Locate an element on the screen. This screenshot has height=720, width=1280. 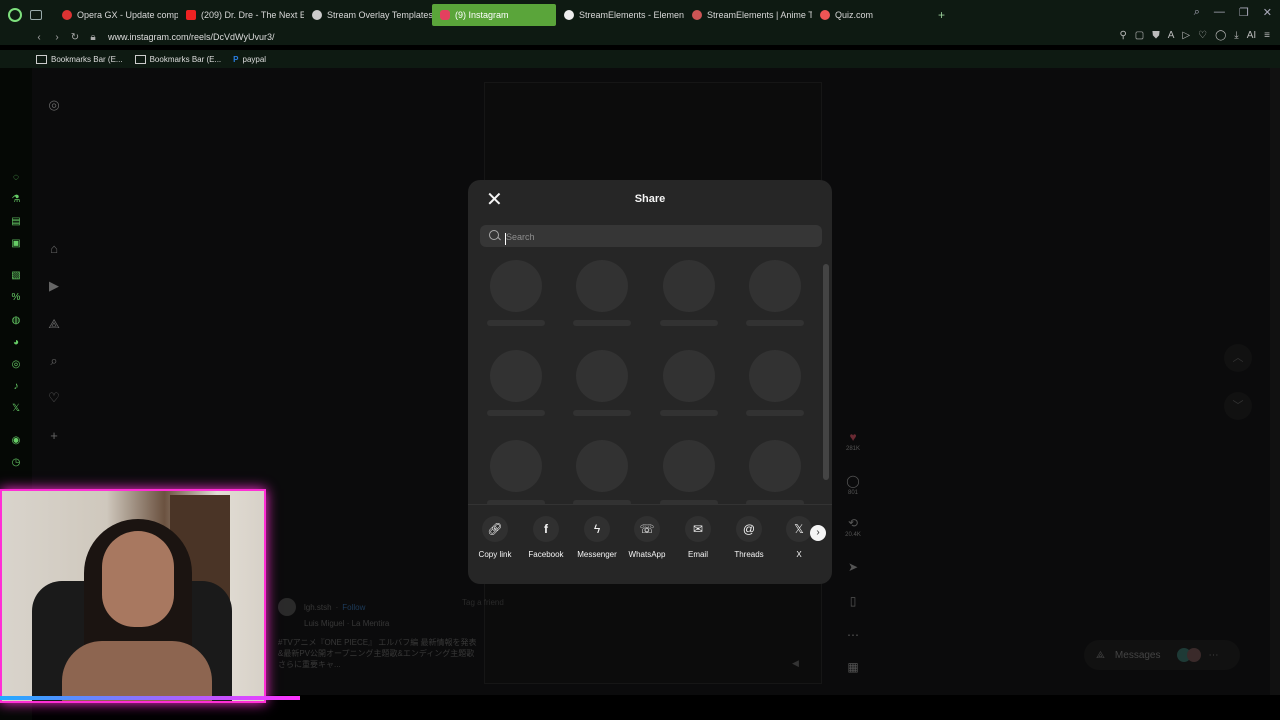
back-icon: ‹ is located at coordinates (39, 37).